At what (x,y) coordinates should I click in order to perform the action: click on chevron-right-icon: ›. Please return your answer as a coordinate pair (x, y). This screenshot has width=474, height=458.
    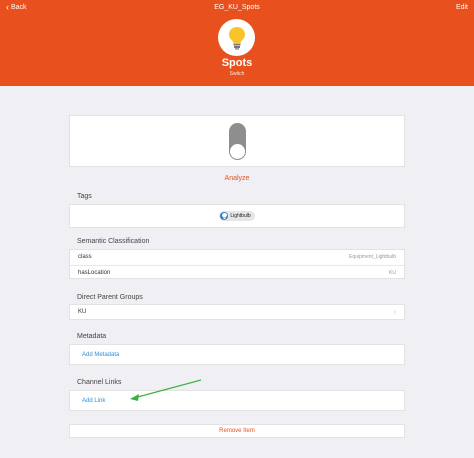
    Looking at the image, I should click on (394, 312).